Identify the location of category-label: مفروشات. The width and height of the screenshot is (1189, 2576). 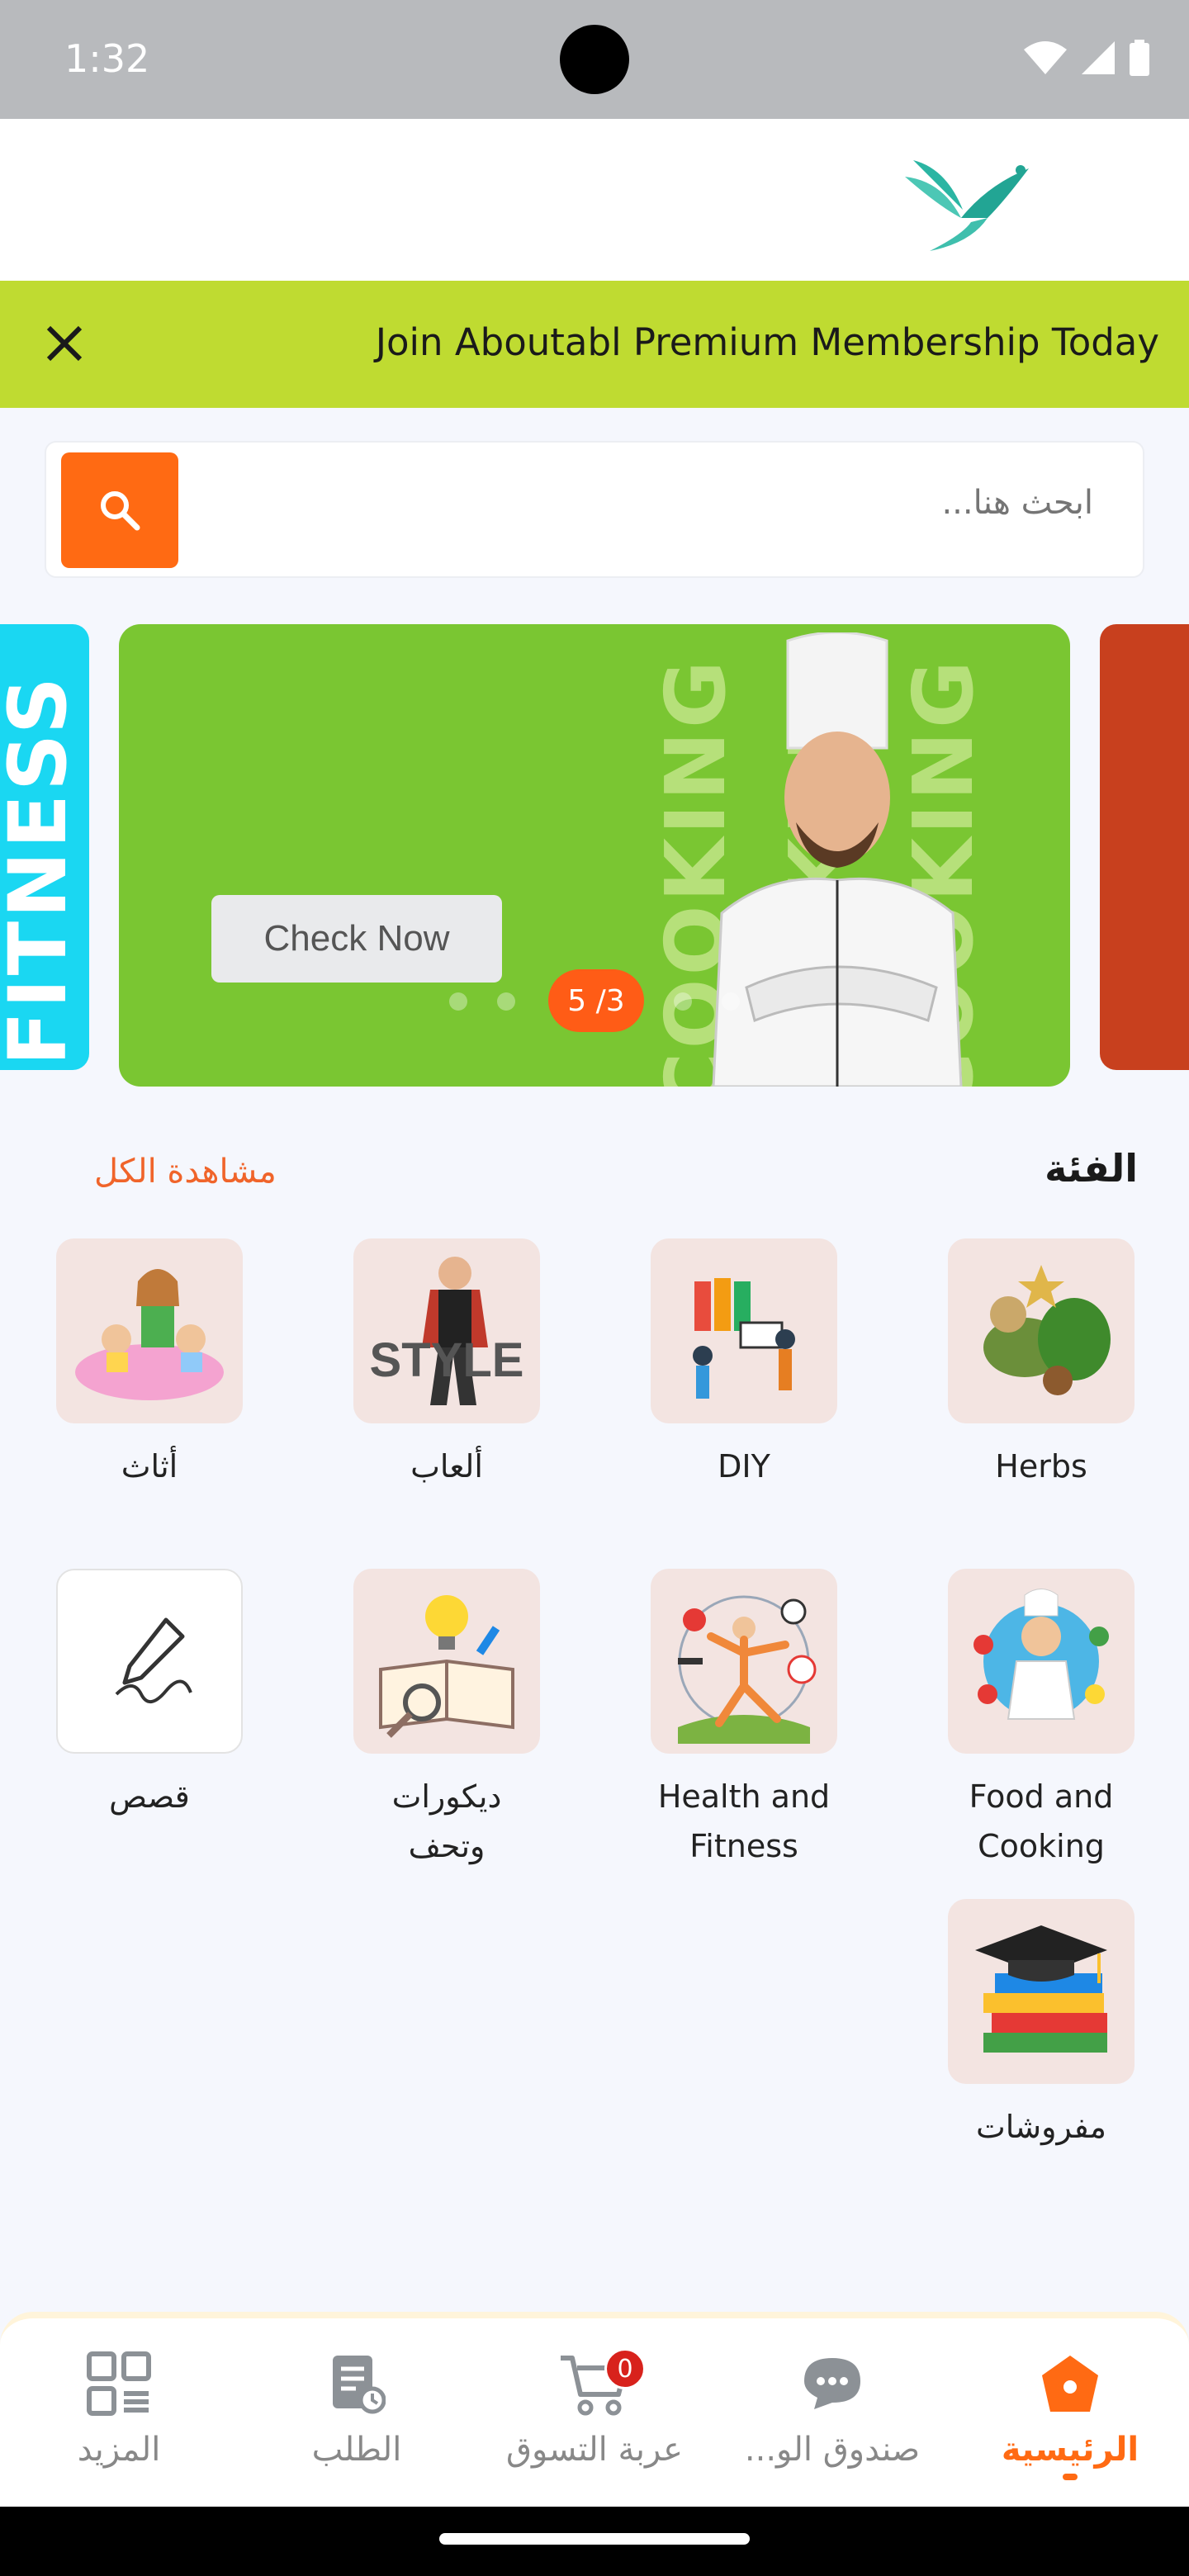
(1041, 2127).